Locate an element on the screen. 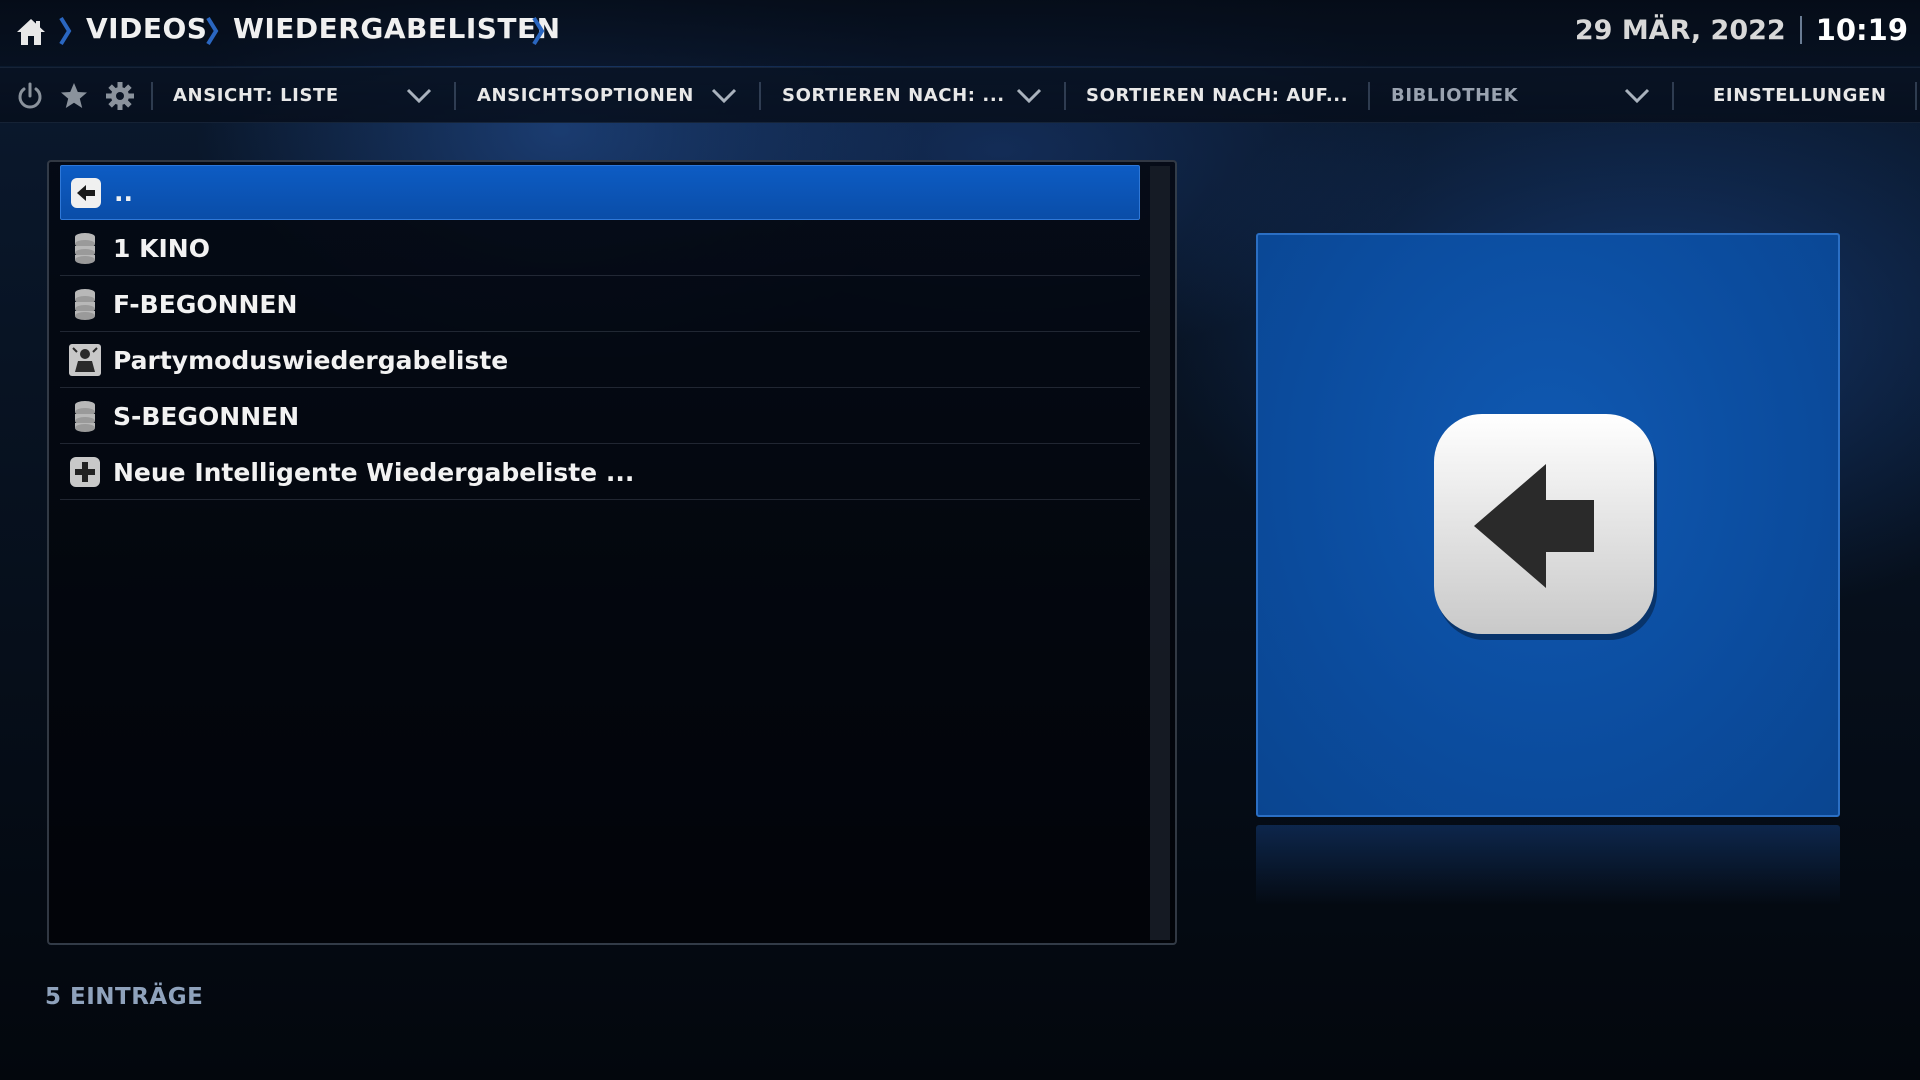 This screenshot has height=1080, width=1920. items-count: 5 EINTRÄGE is located at coordinates (124, 997).